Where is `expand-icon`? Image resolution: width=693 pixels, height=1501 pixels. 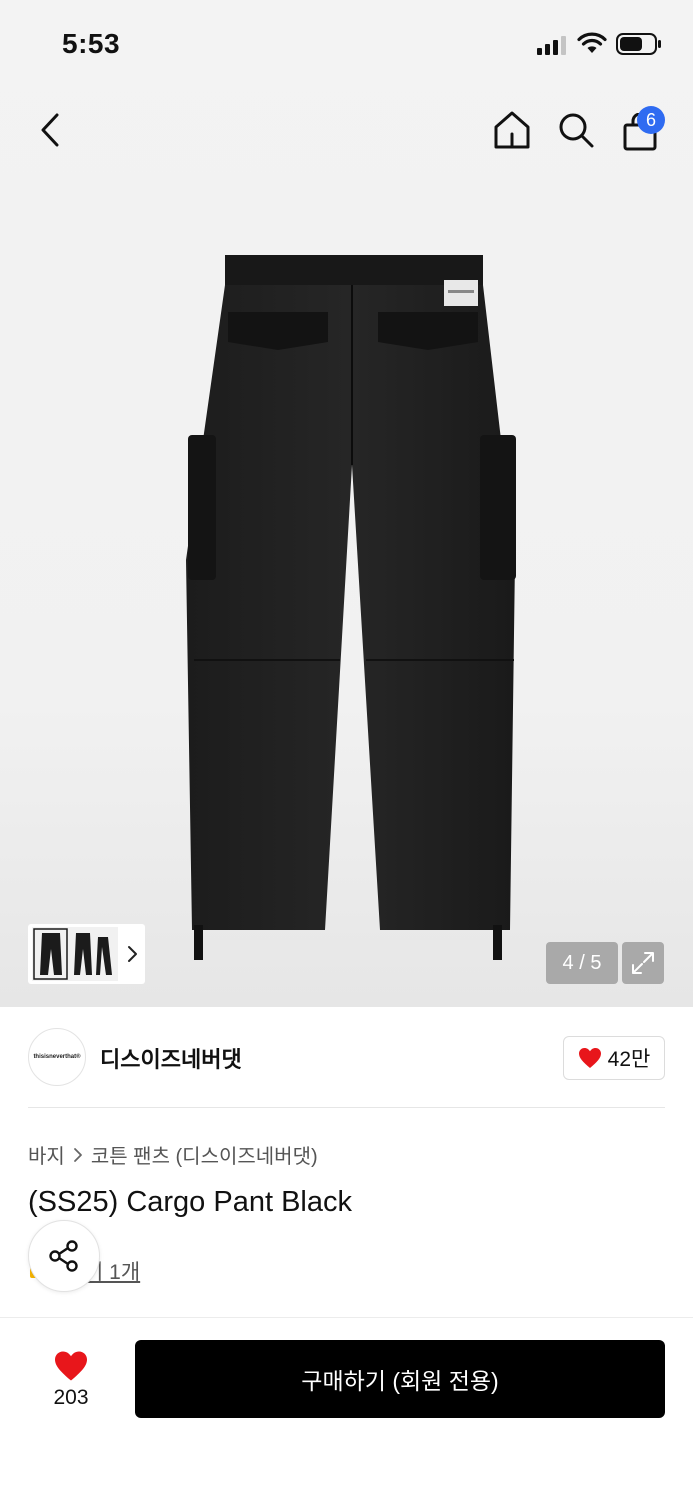
expand-icon is located at coordinates (643, 963).